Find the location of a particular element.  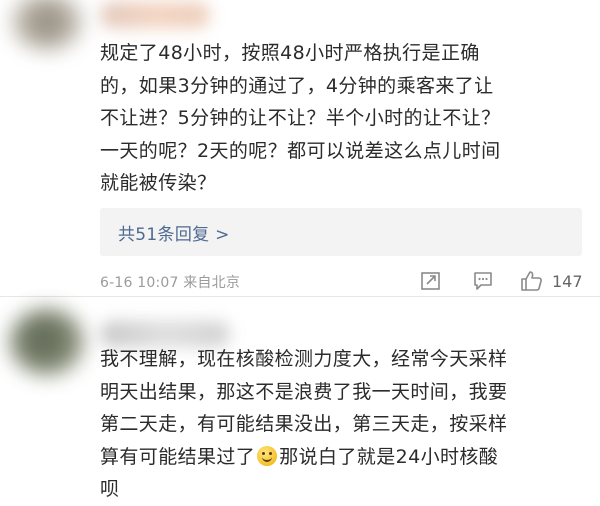

comment-line: 第二天走，有可能结果没出，第三天走，按采样 is located at coordinates (304, 424).